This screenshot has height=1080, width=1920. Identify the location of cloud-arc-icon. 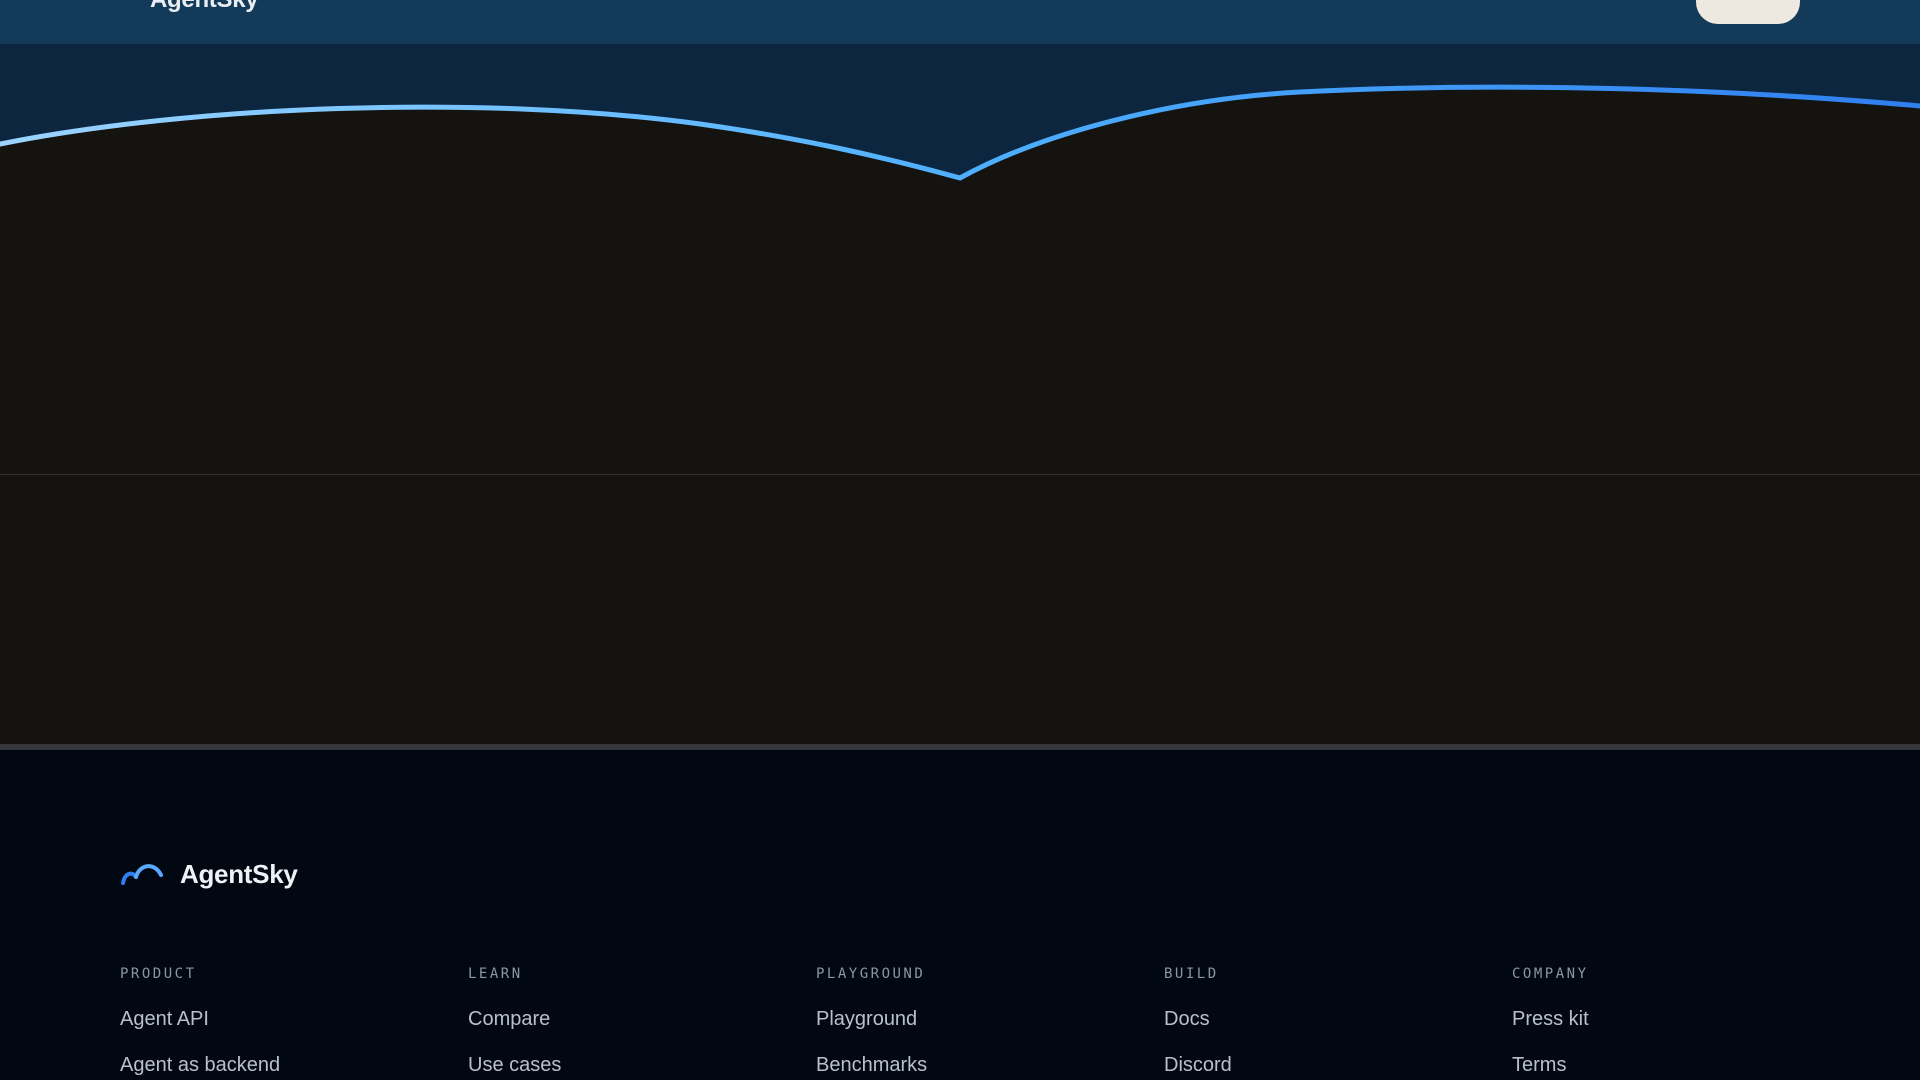
(142, 874).